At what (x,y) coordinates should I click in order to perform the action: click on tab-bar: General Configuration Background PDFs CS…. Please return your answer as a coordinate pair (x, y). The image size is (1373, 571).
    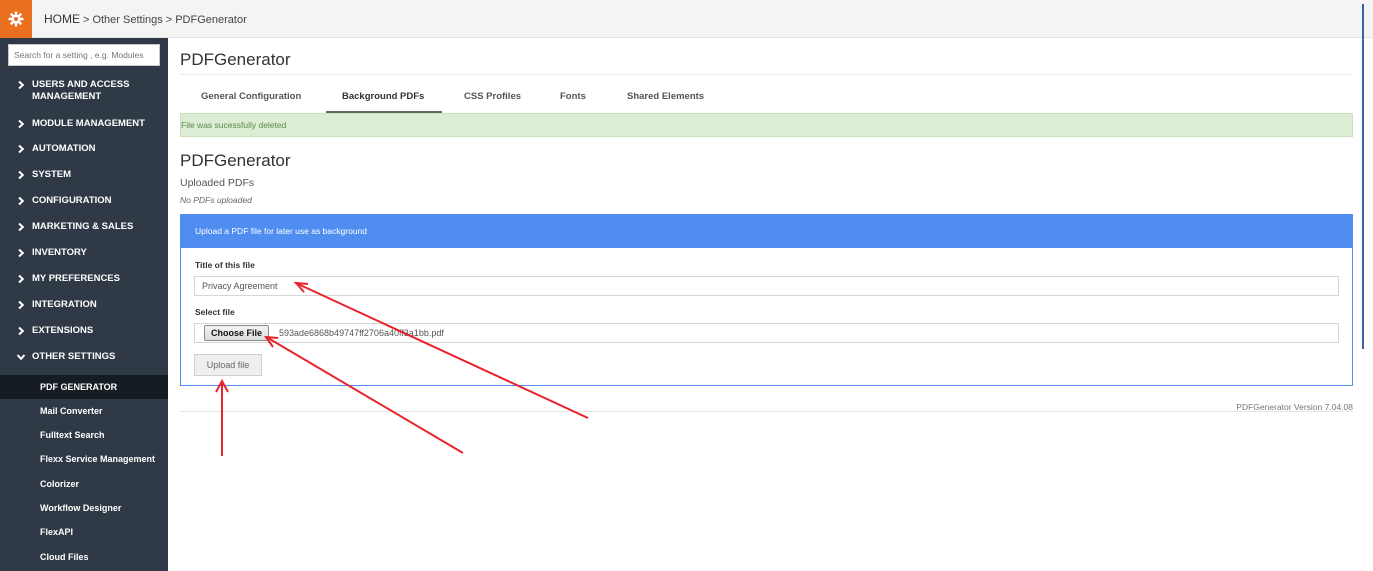
    Looking at the image, I should click on (766, 98).